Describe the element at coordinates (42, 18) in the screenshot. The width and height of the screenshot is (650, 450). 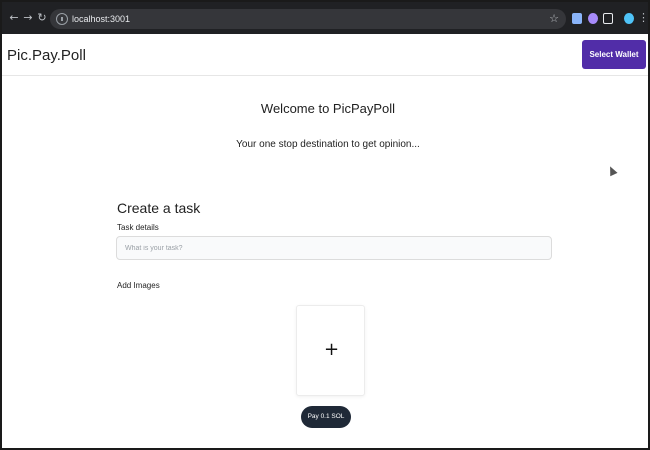
I see `reload-icon: ↻` at that location.